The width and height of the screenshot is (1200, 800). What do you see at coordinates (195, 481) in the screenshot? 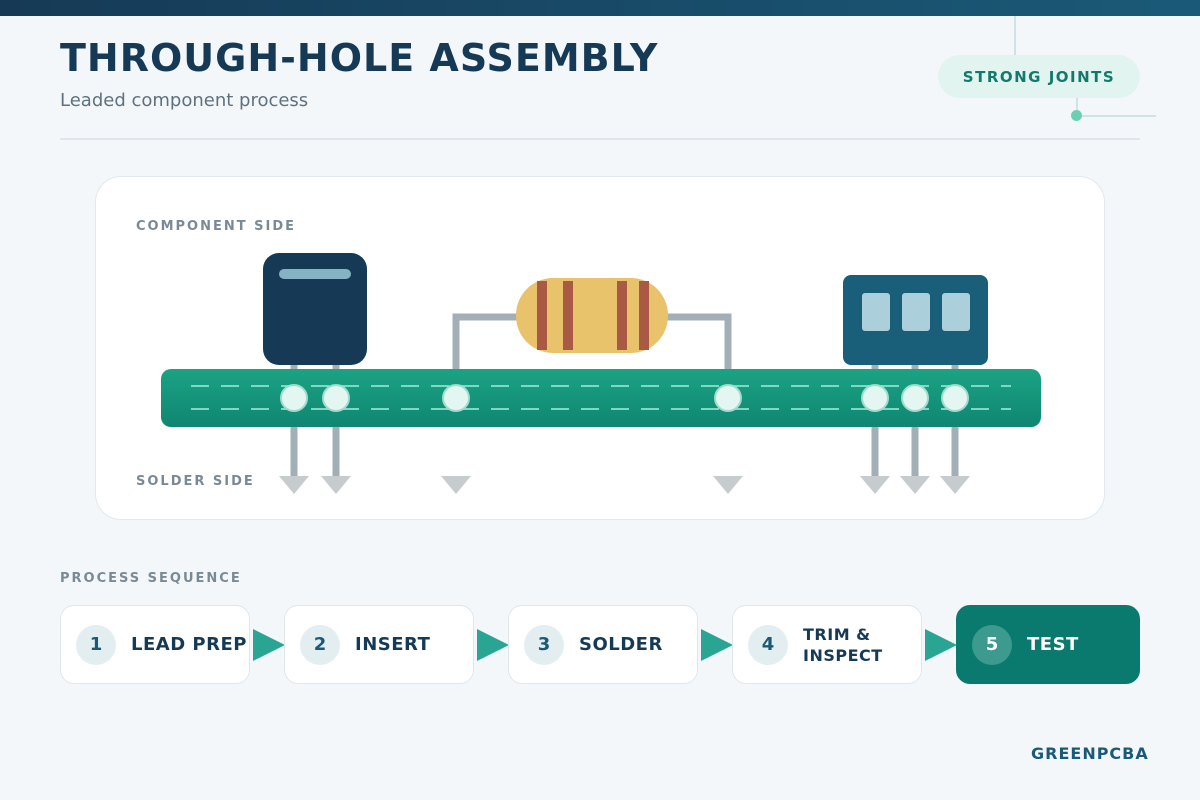
I see `solder-side-label: SOLDER SIDE` at bounding box center [195, 481].